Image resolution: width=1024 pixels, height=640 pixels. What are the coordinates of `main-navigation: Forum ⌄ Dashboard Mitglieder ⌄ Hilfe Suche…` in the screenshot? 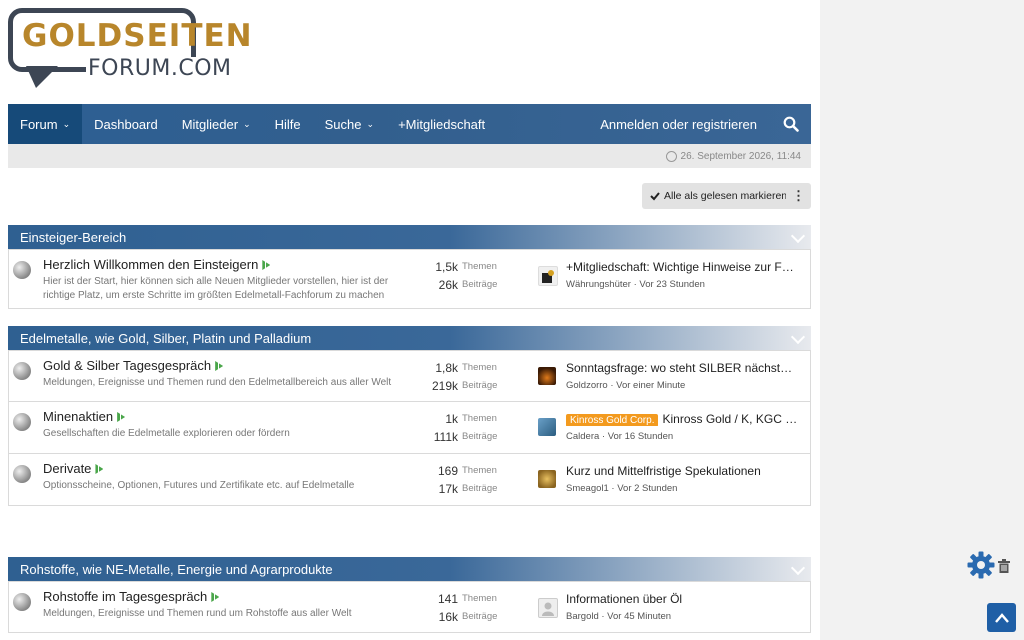 It's located at (409, 124).